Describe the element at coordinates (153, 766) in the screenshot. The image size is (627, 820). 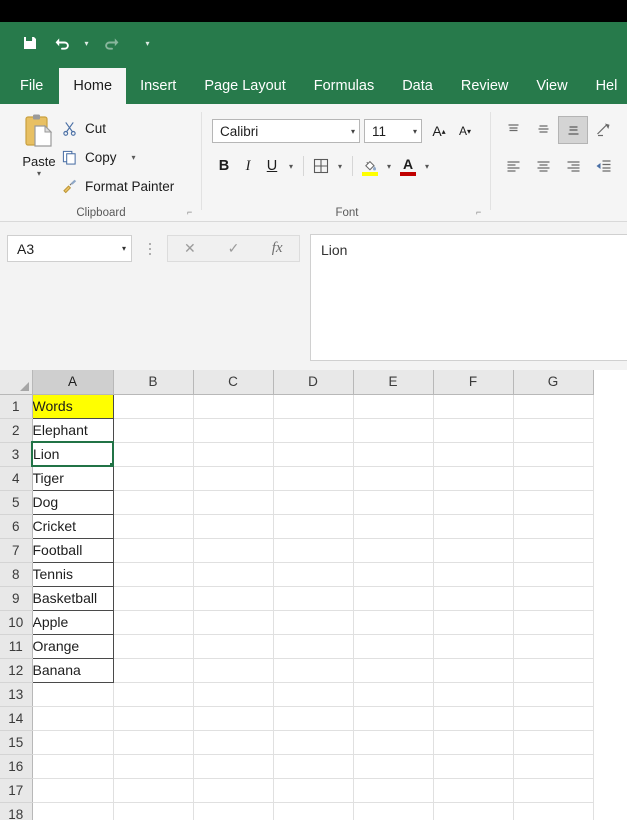
I see `cell-b16` at that location.